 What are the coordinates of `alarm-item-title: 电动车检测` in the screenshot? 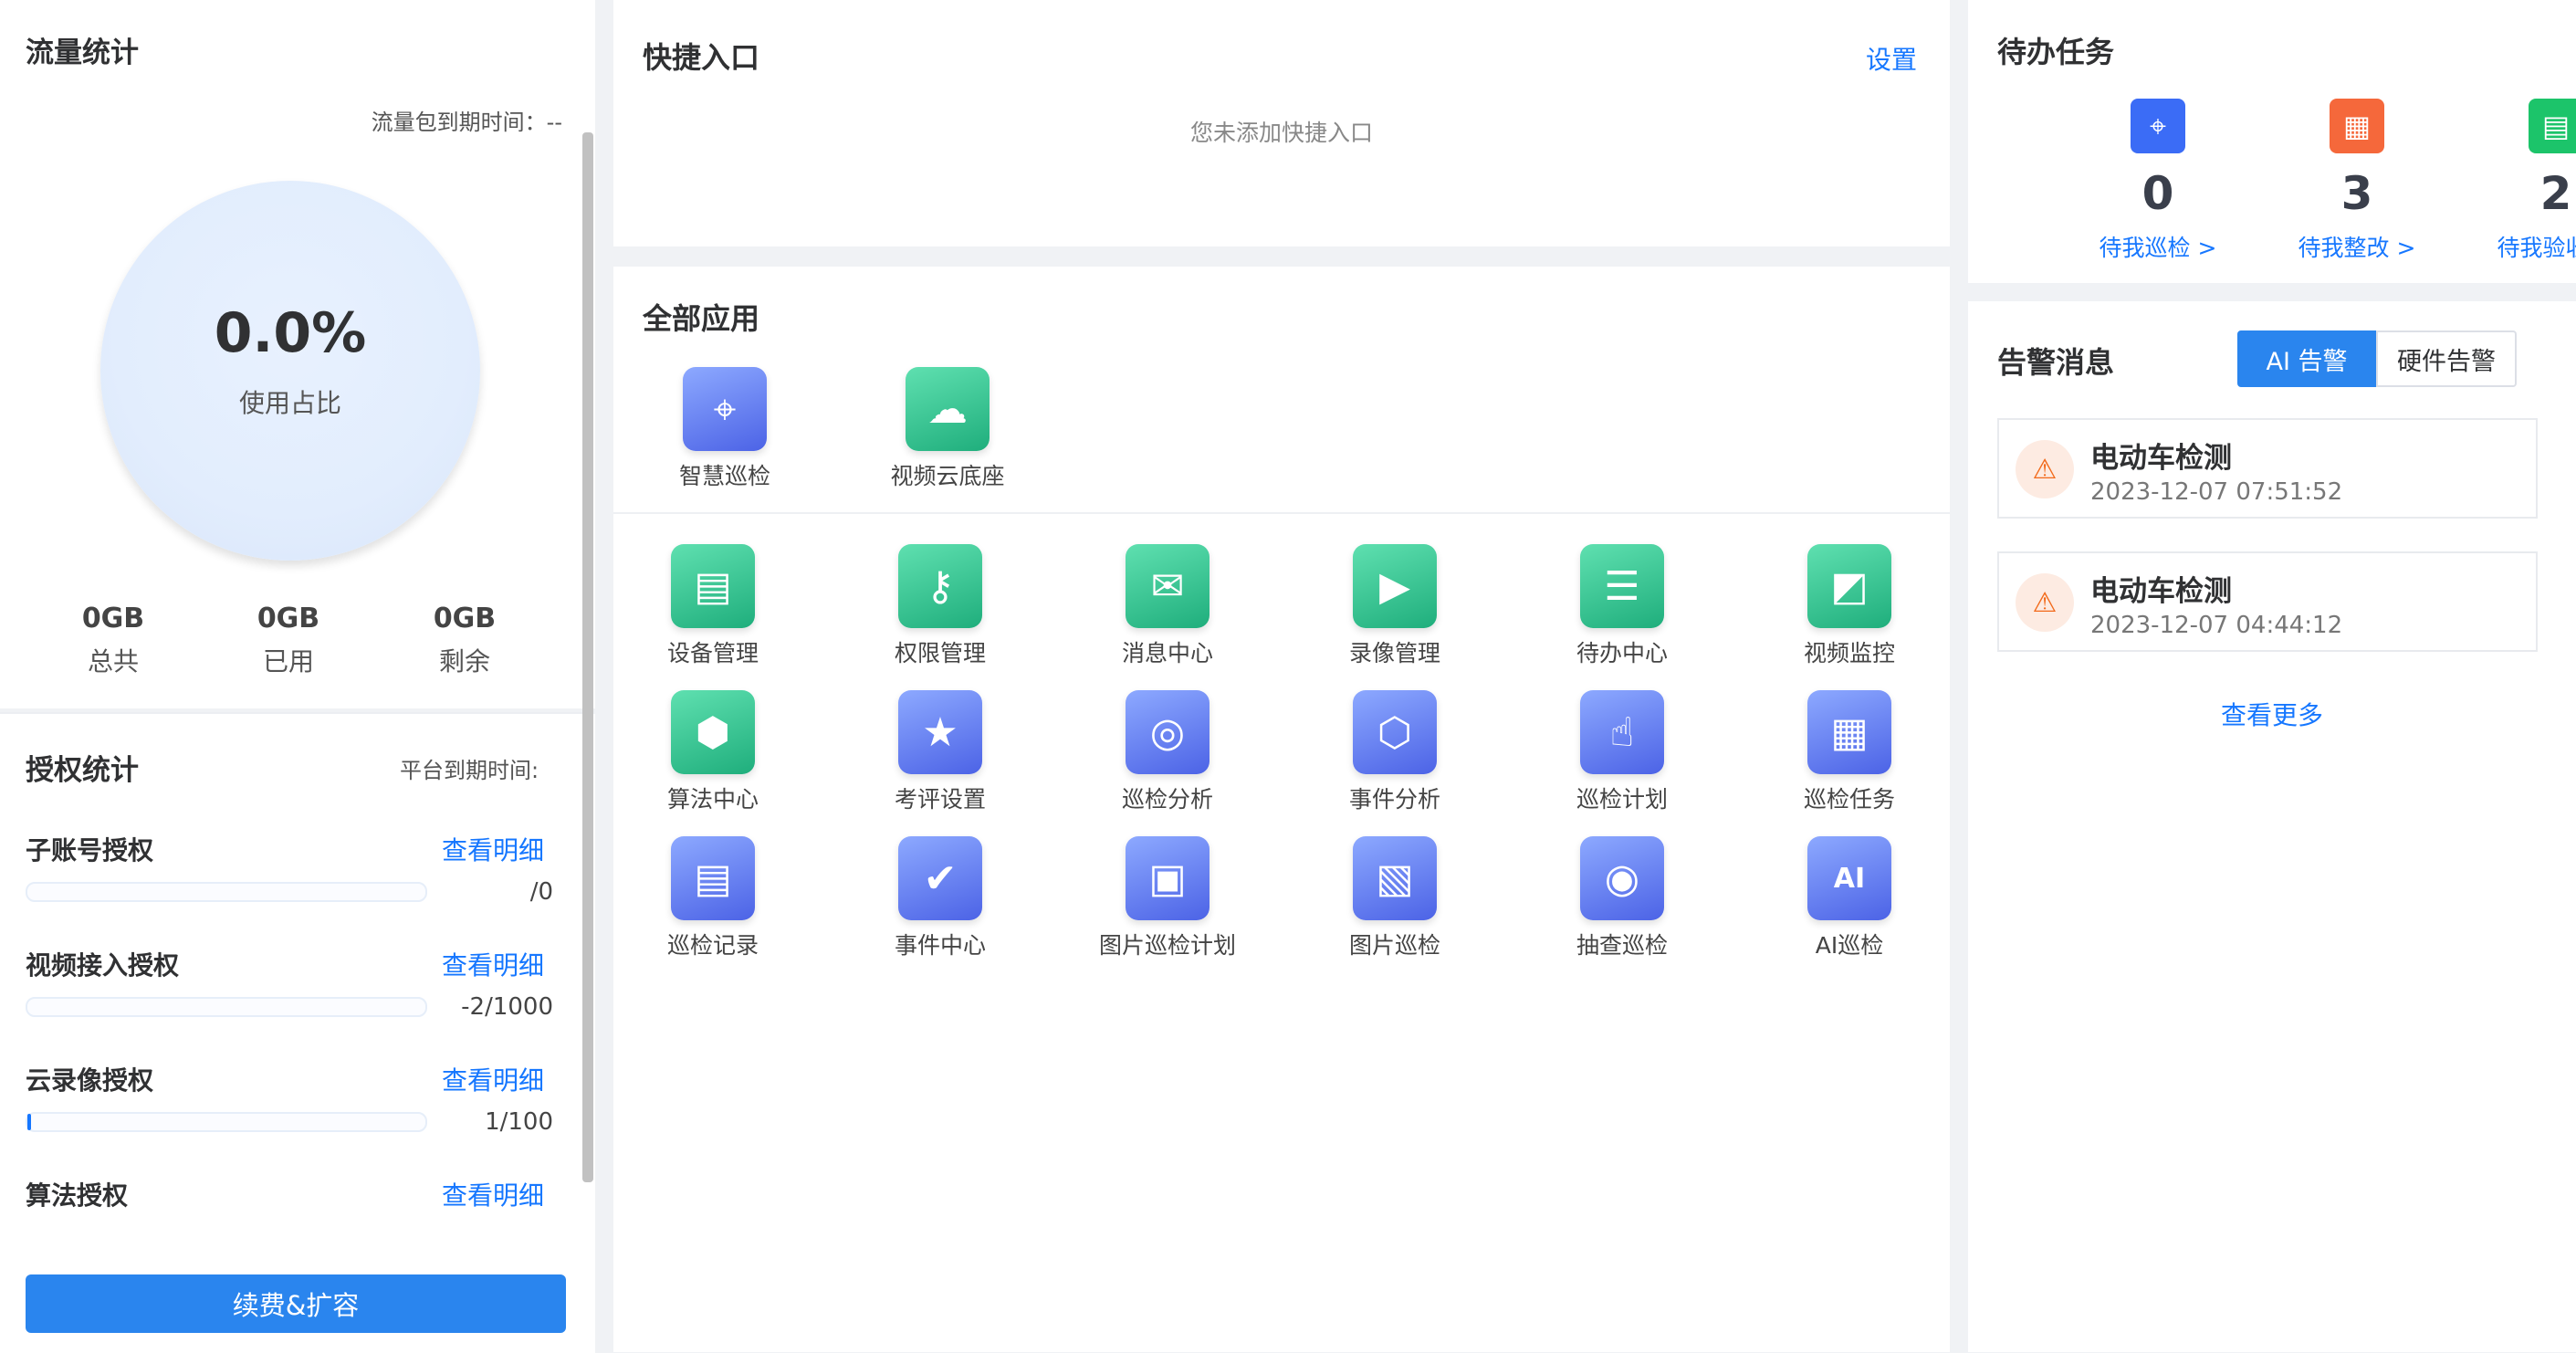 It's located at (2161, 459).